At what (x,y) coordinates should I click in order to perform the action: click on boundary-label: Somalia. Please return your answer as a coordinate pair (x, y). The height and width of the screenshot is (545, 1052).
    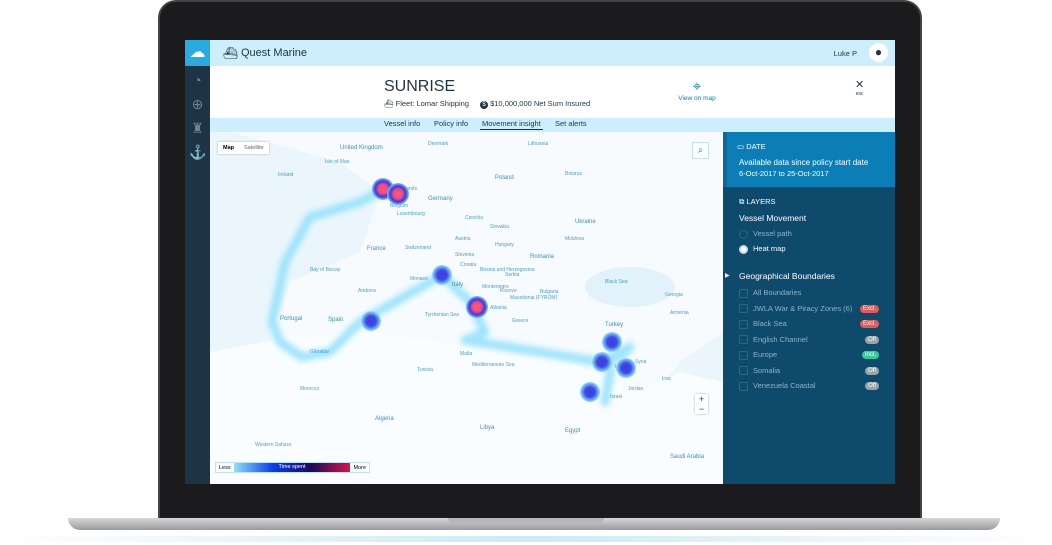
    Looking at the image, I should click on (767, 370).